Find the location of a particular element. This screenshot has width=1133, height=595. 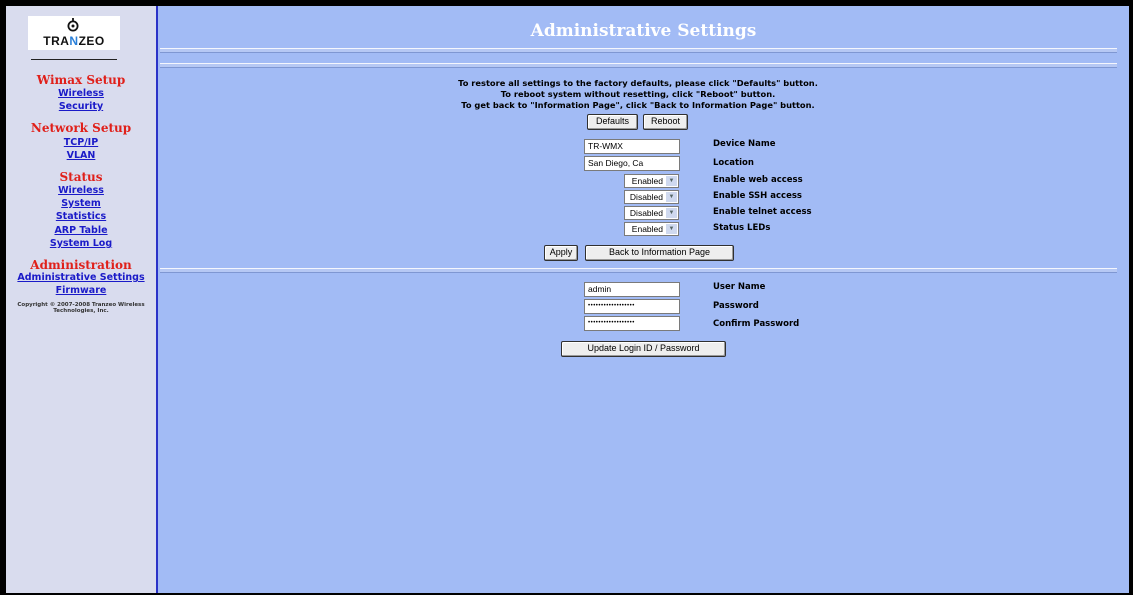

divider-second is located at coordinates (638, 65).